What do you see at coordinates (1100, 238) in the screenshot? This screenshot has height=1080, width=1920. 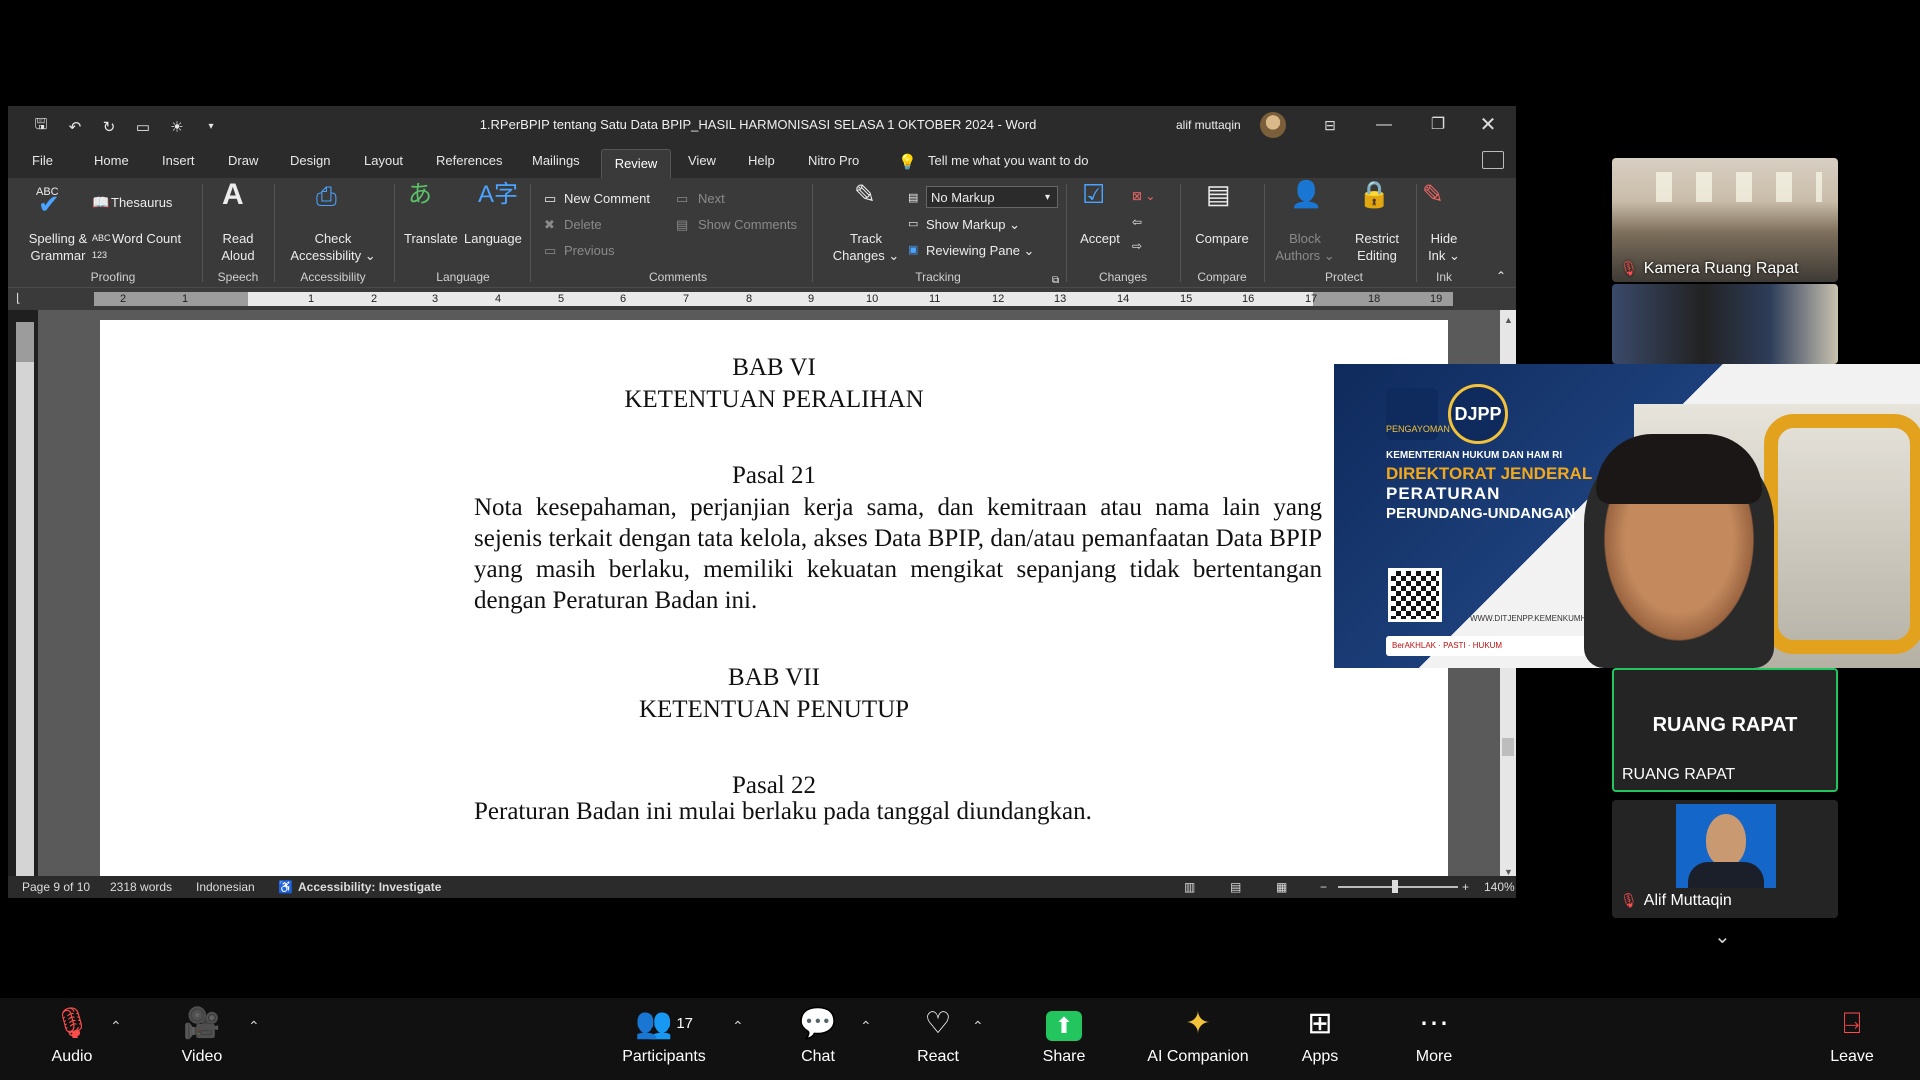 I see `accept-button: Accept` at bounding box center [1100, 238].